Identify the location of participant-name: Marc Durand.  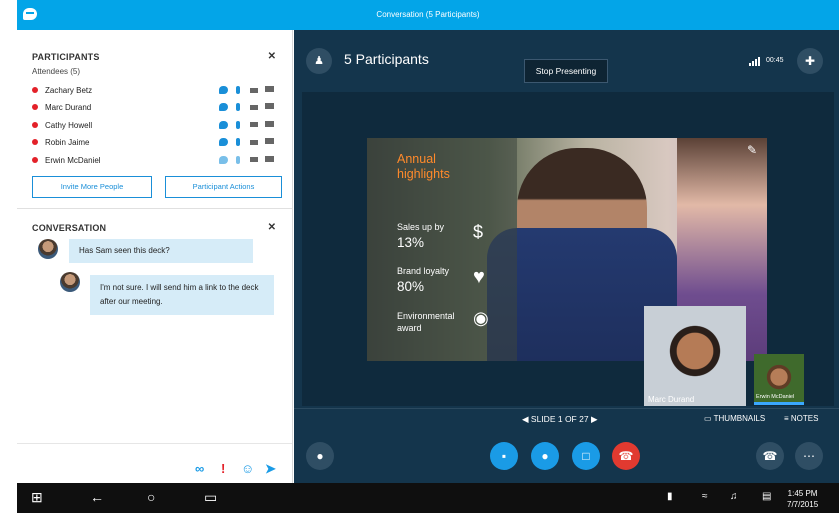
(68, 108).